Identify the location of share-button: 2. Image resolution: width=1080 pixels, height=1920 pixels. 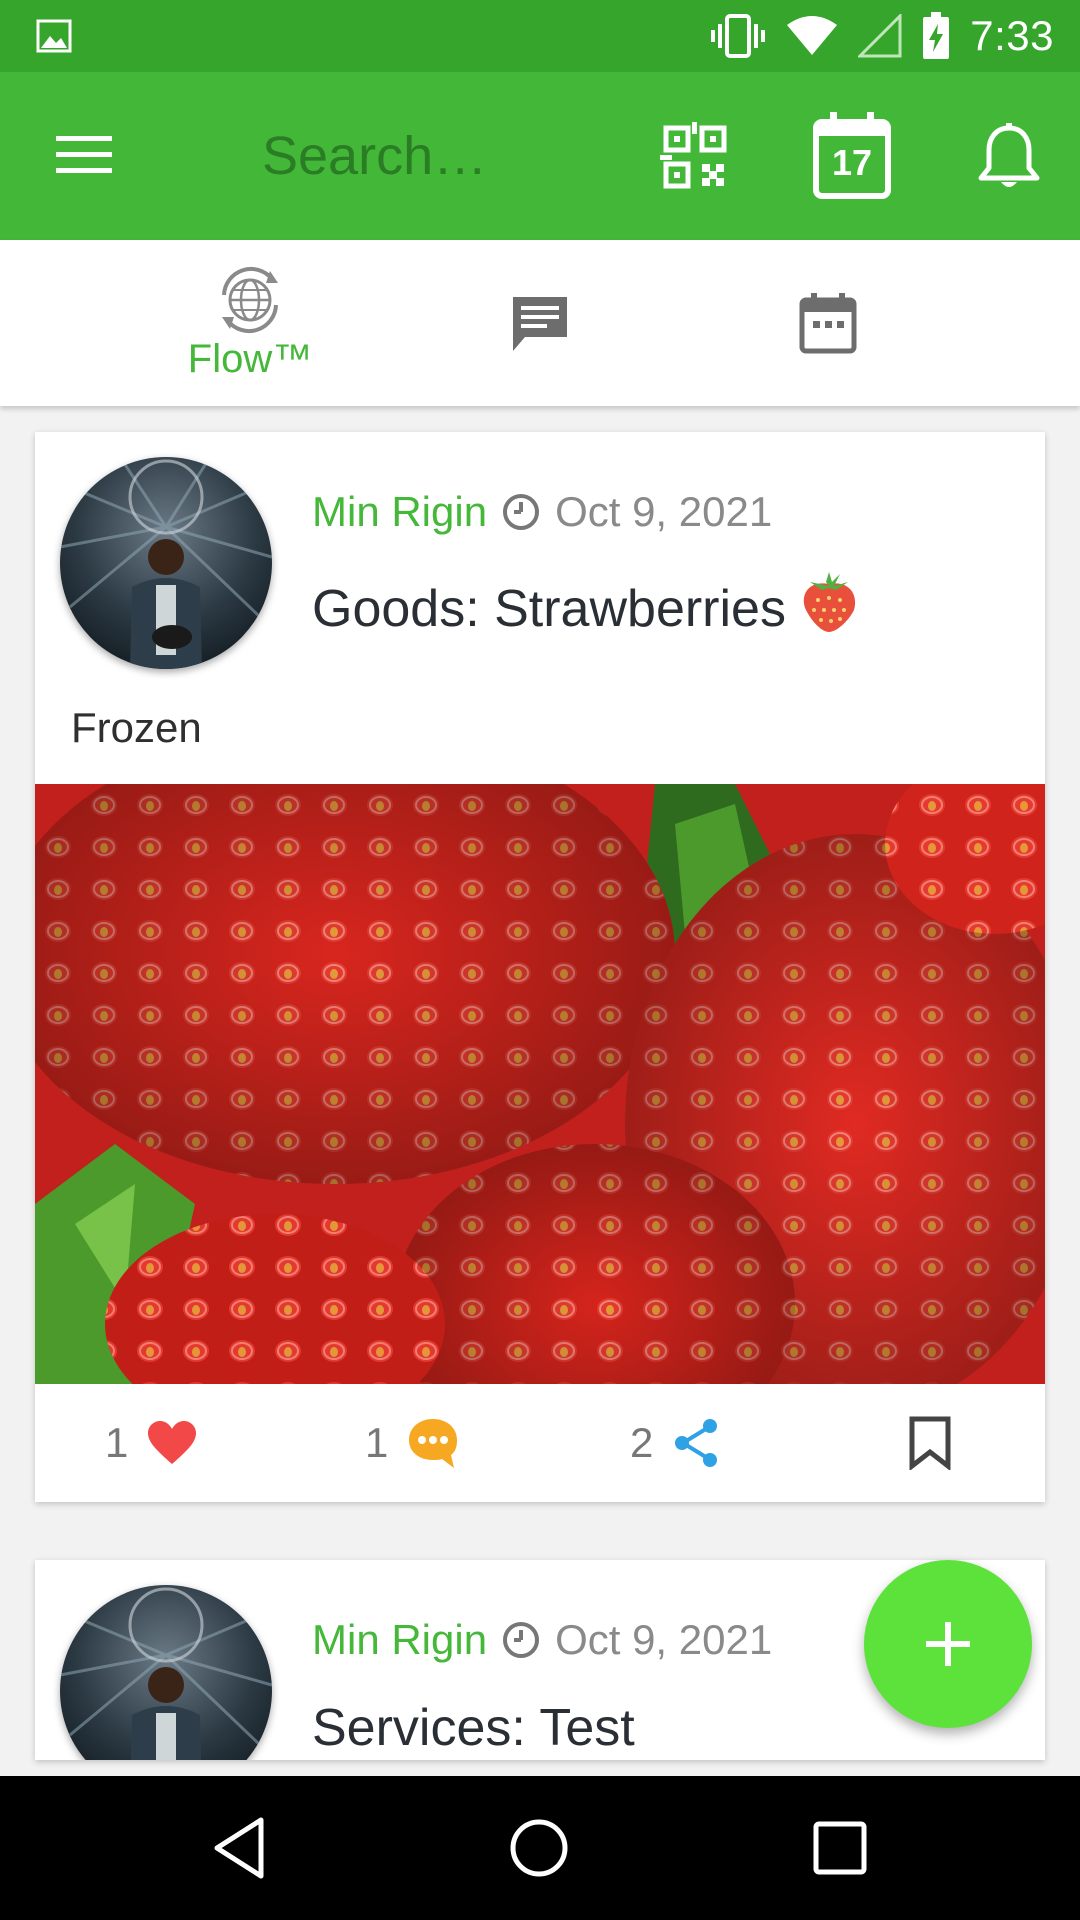
(675, 1443).